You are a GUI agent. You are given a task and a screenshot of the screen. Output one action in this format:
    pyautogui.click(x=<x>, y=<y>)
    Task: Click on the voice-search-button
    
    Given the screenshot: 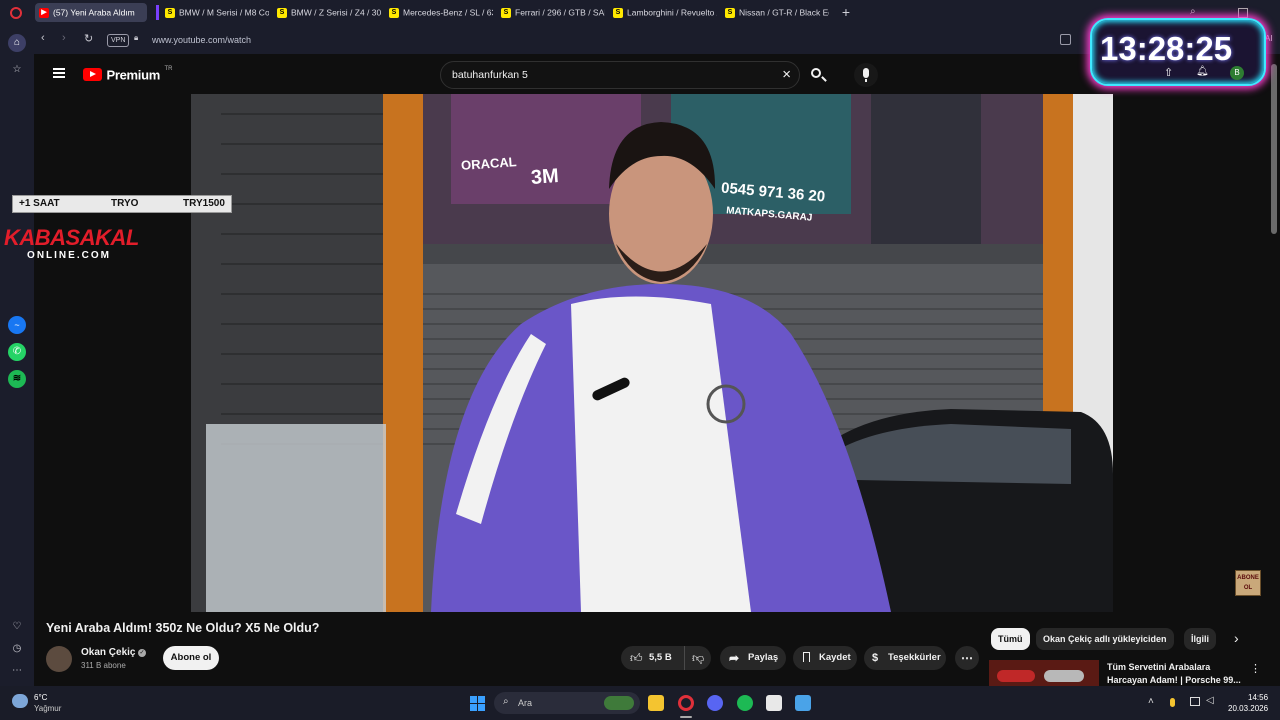 What is the action you would take?
    pyautogui.click(x=866, y=75)
    